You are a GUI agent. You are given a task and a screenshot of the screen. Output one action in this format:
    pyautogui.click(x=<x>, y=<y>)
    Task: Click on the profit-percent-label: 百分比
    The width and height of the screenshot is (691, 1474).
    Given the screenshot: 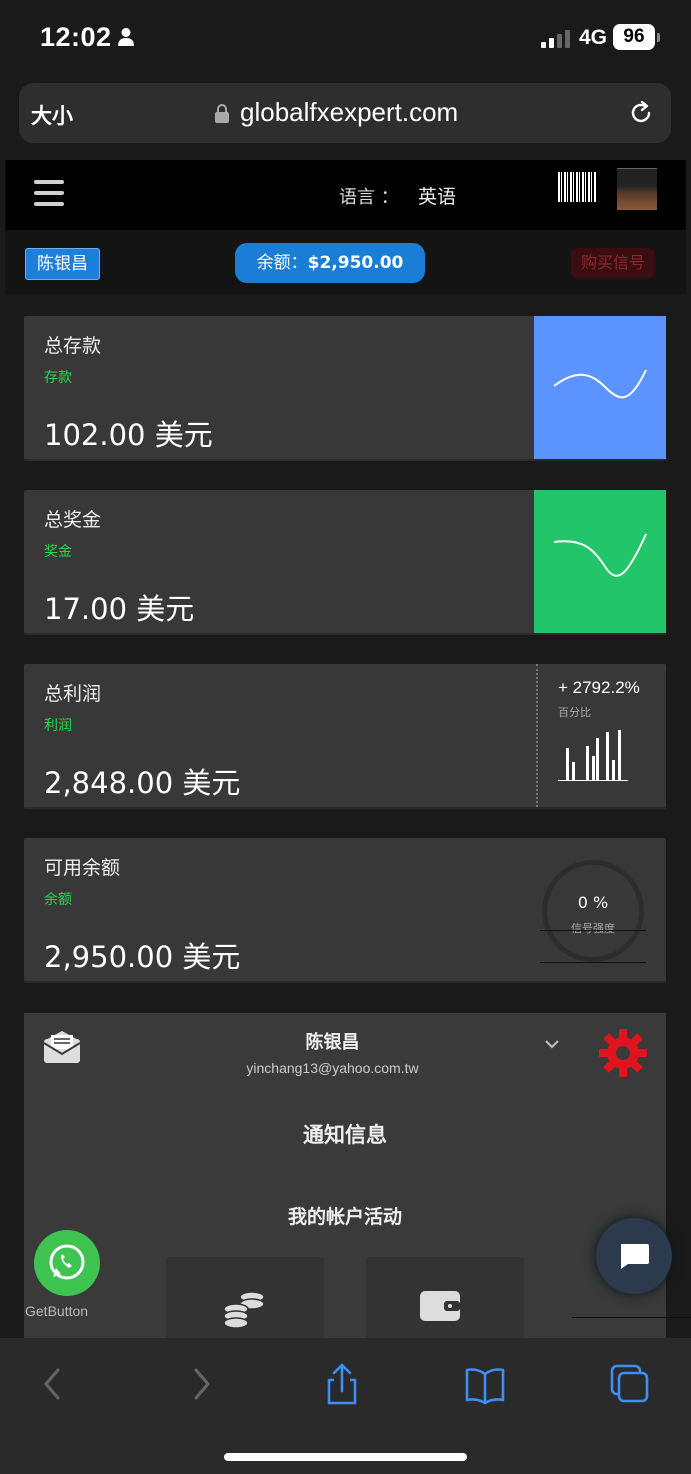 What is the action you would take?
    pyautogui.click(x=574, y=712)
    